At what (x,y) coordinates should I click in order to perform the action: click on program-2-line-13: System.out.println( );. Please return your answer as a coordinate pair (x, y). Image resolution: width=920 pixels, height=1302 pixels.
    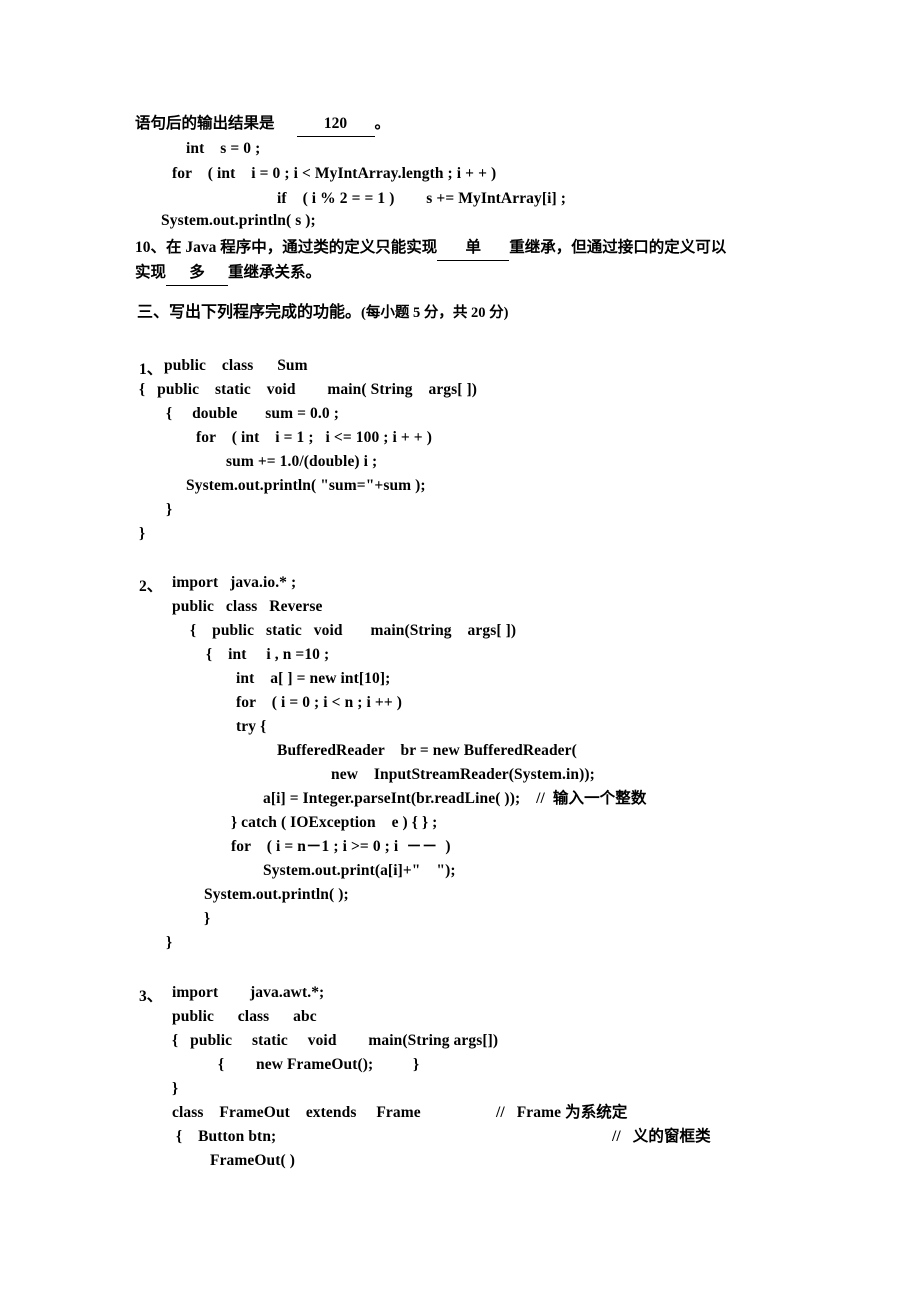
    Looking at the image, I should click on (276, 894).